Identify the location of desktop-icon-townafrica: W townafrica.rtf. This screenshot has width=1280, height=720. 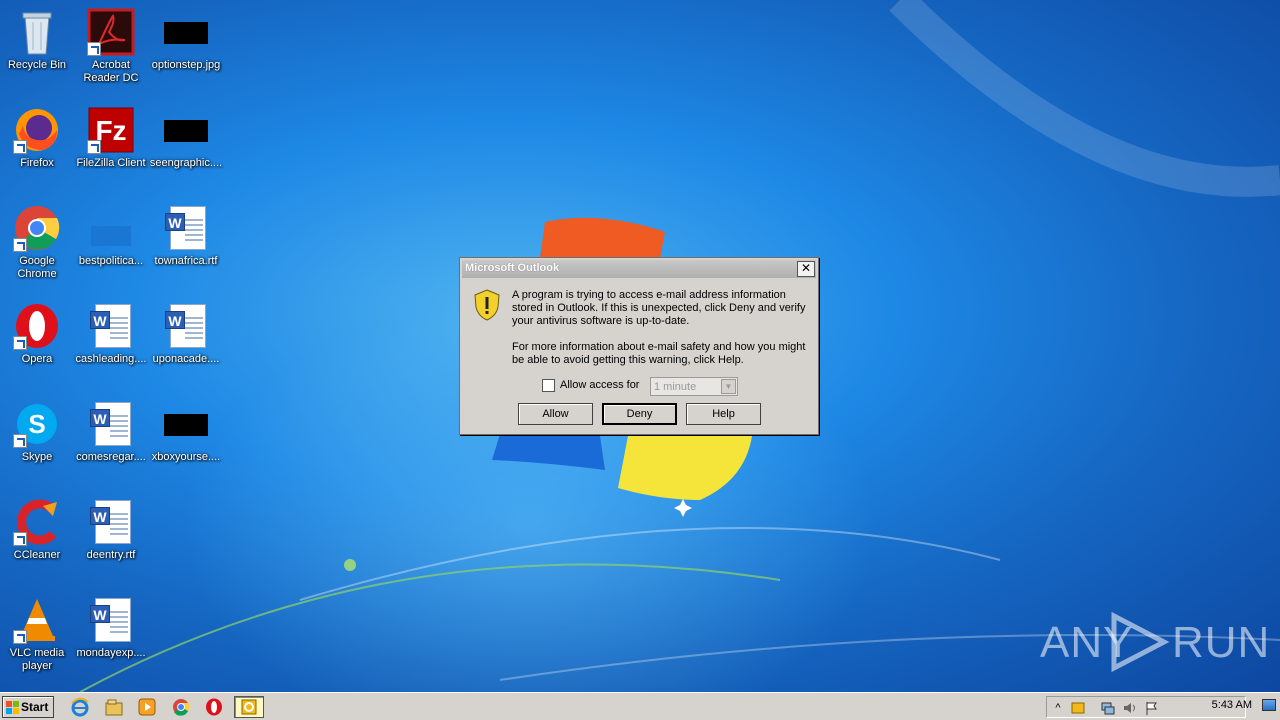
(186, 236).